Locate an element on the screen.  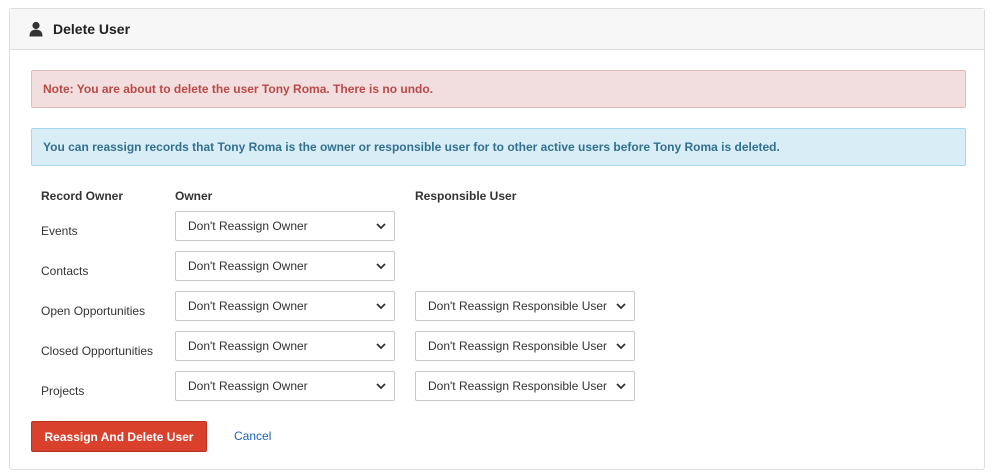
projects-responsible-select: Don't Reassign Responsible User is located at coordinates (525, 386).